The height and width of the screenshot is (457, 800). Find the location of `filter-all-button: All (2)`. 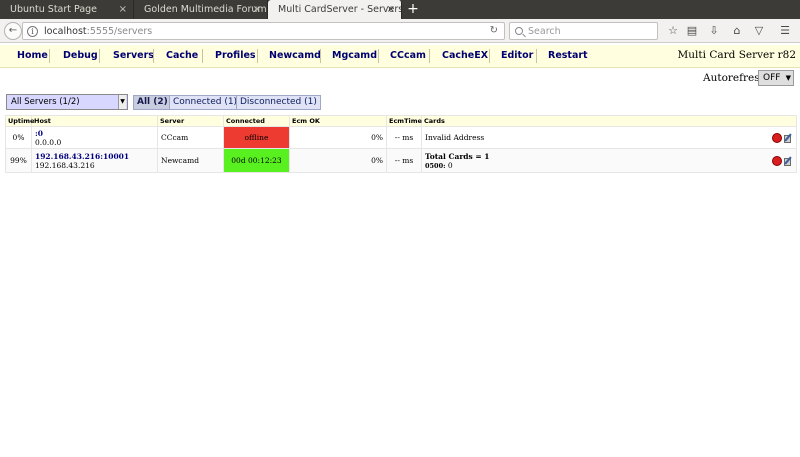

filter-all-button: All (2) is located at coordinates (152, 102).